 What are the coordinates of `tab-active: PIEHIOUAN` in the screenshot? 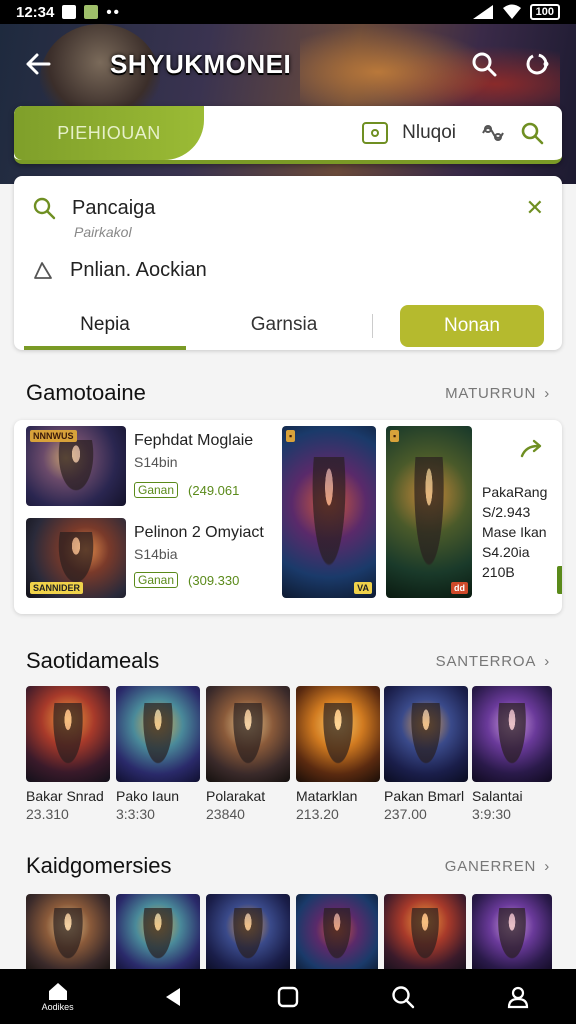 It's located at (109, 133).